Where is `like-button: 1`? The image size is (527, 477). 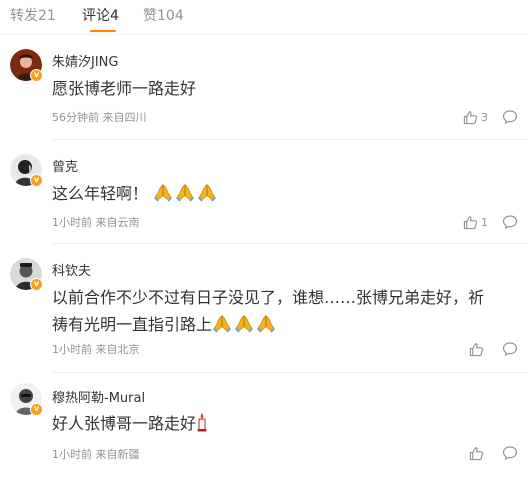 like-button: 1 is located at coordinates (475, 222).